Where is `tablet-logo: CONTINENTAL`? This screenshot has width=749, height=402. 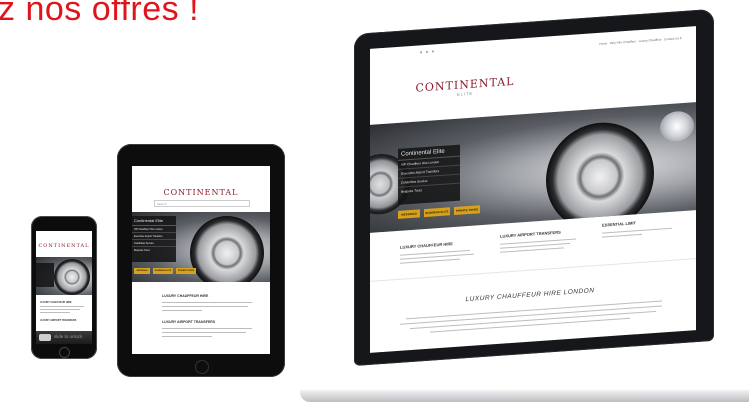 tablet-logo: CONTINENTAL is located at coordinates (201, 192).